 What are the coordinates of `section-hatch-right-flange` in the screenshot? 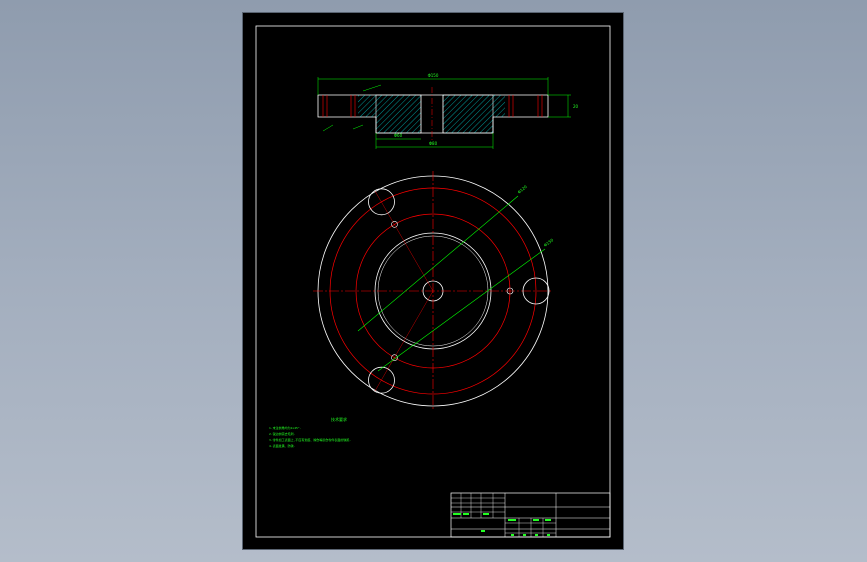 It's located at (499, 106).